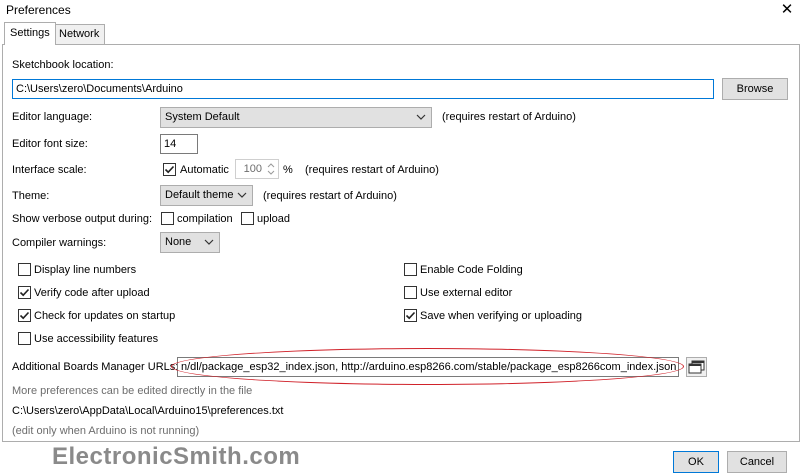 This screenshot has height=476, width=802. I want to click on save-when-verifying-checkbox, so click(410, 315).